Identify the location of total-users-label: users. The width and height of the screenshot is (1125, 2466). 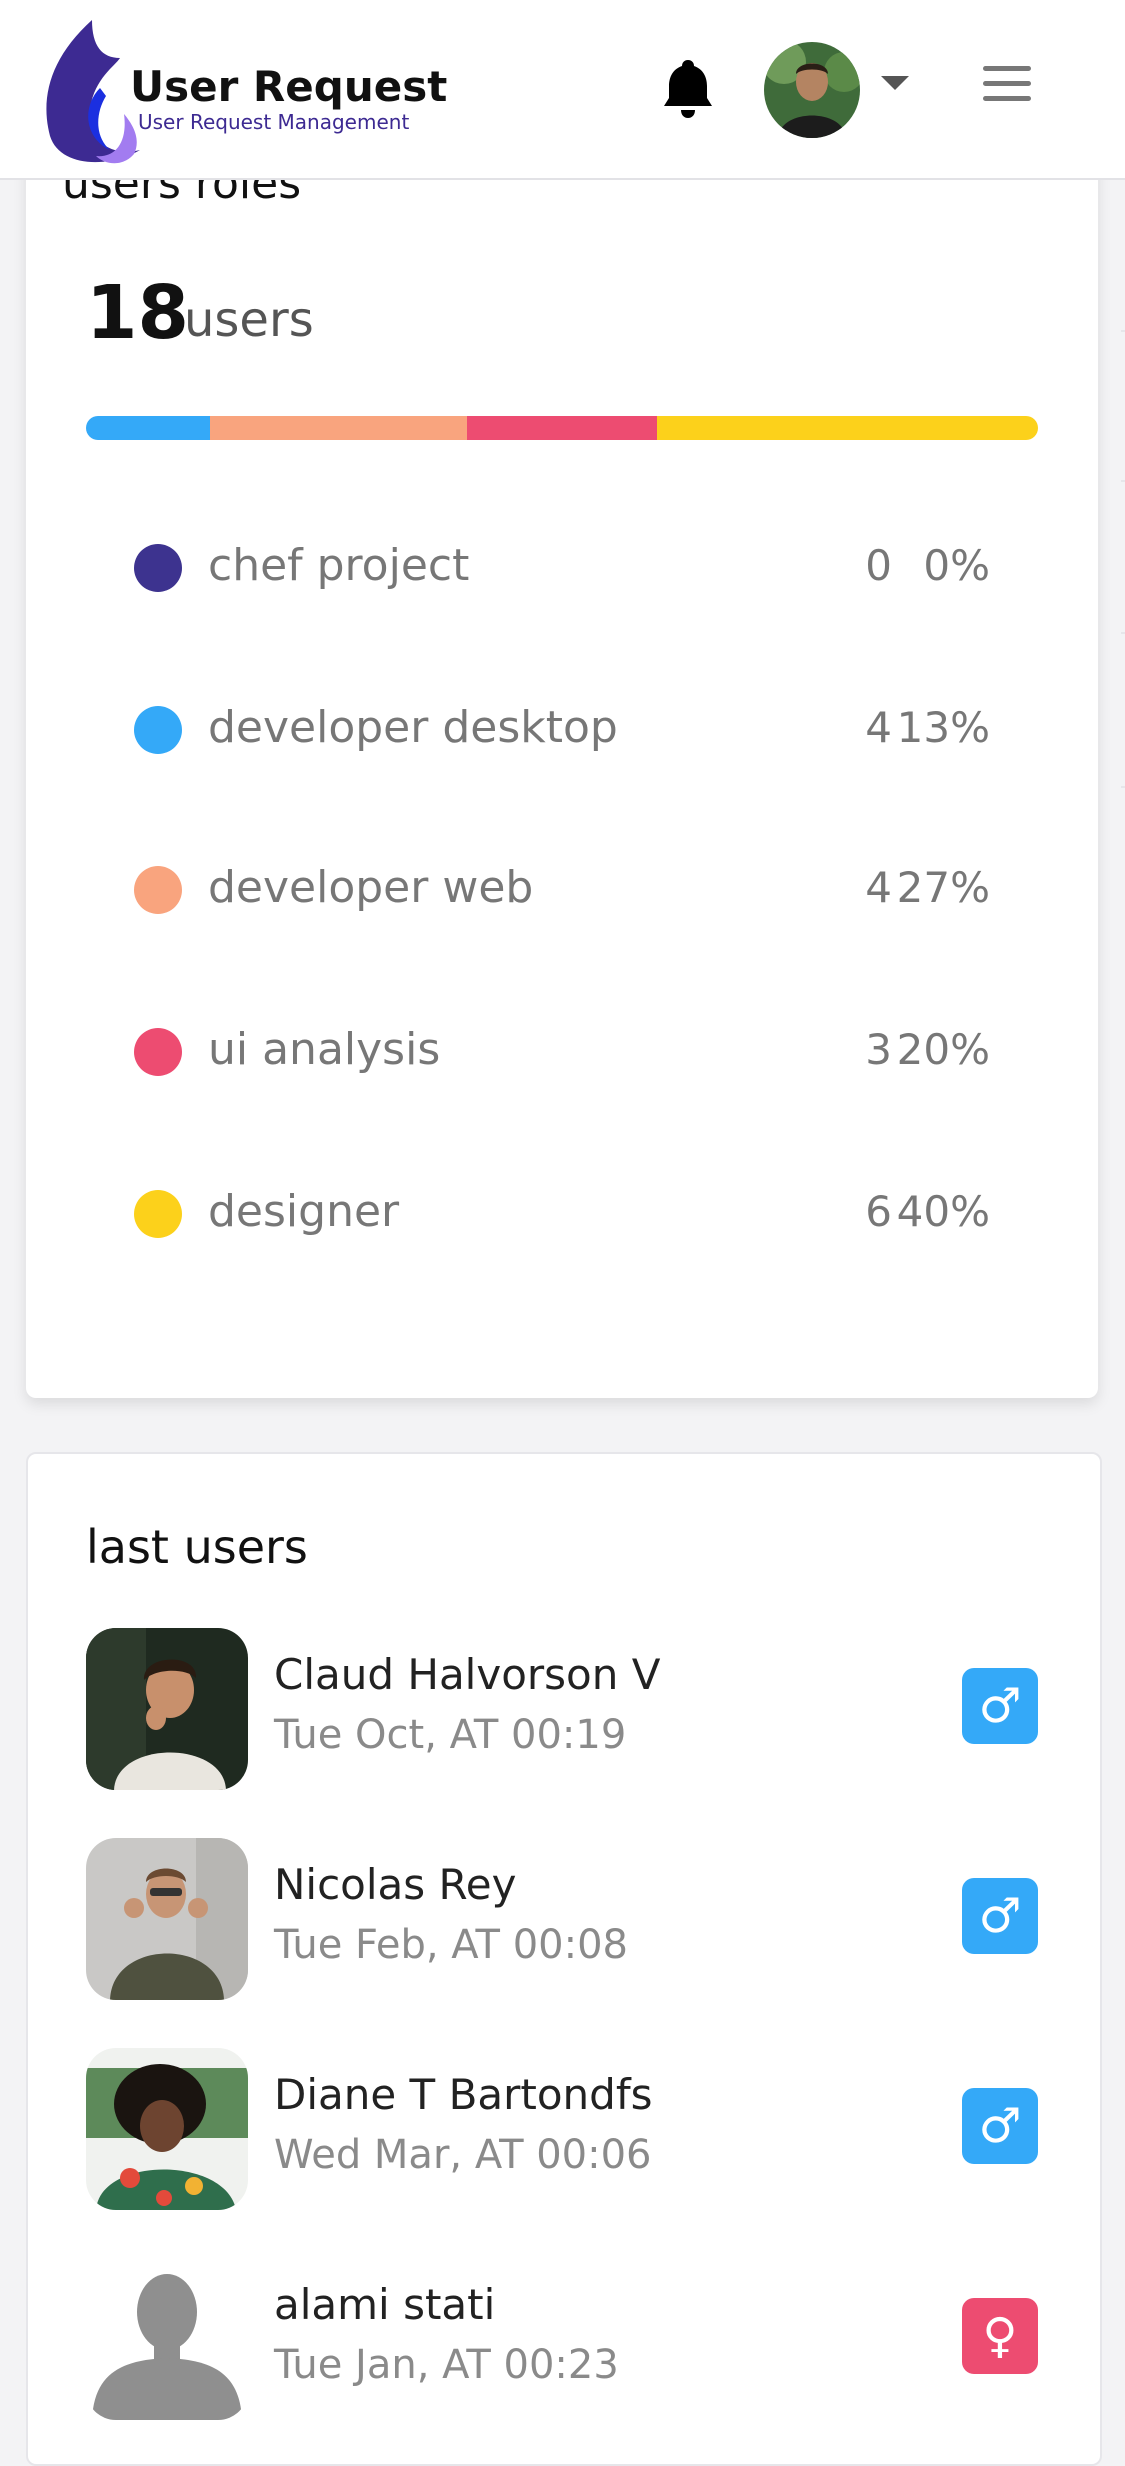
(249, 320).